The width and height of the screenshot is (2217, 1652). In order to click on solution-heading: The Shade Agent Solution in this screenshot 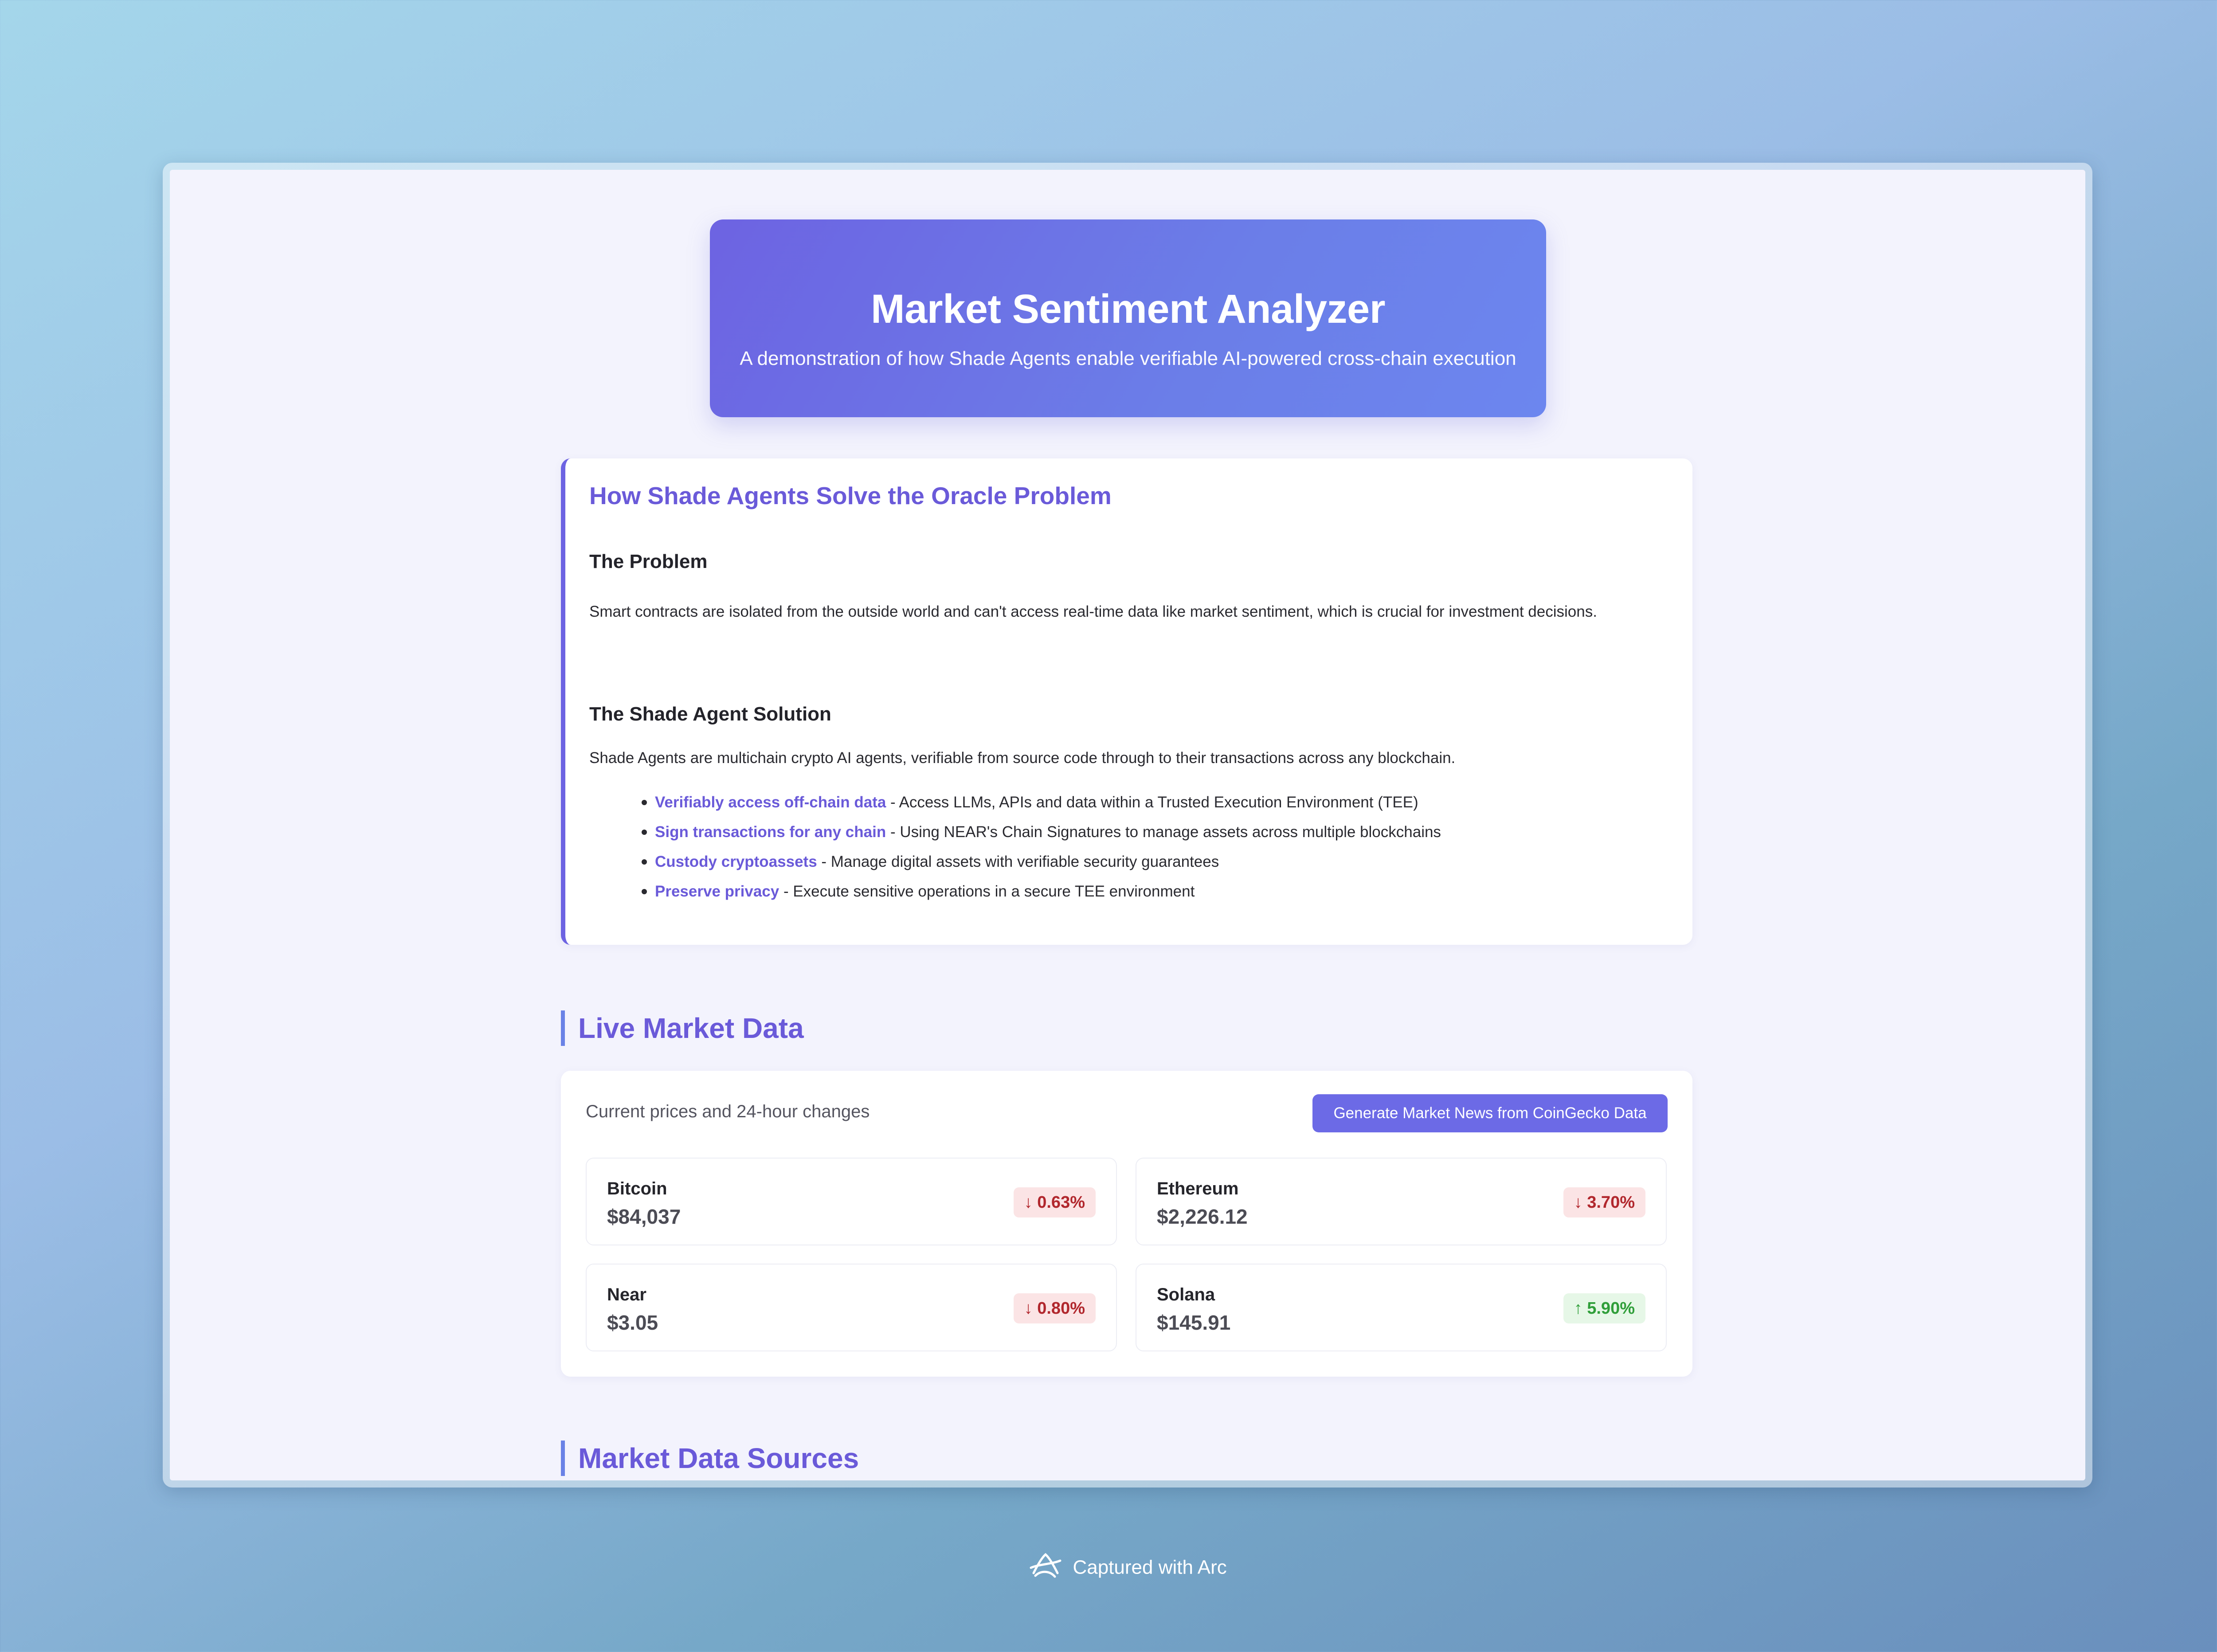, I will do `click(710, 714)`.